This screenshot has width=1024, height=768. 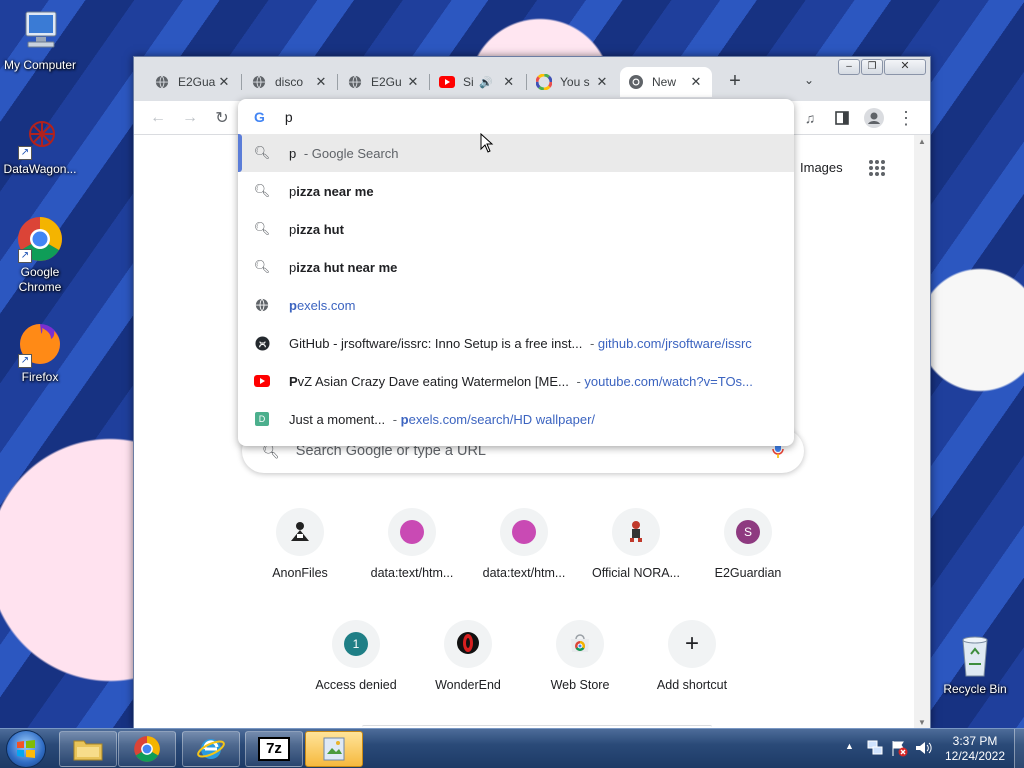 What do you see at coordinates (190, 118) in the screenshot?
I see `forward-arrow-icon: →` at bounding box center [190, 118].